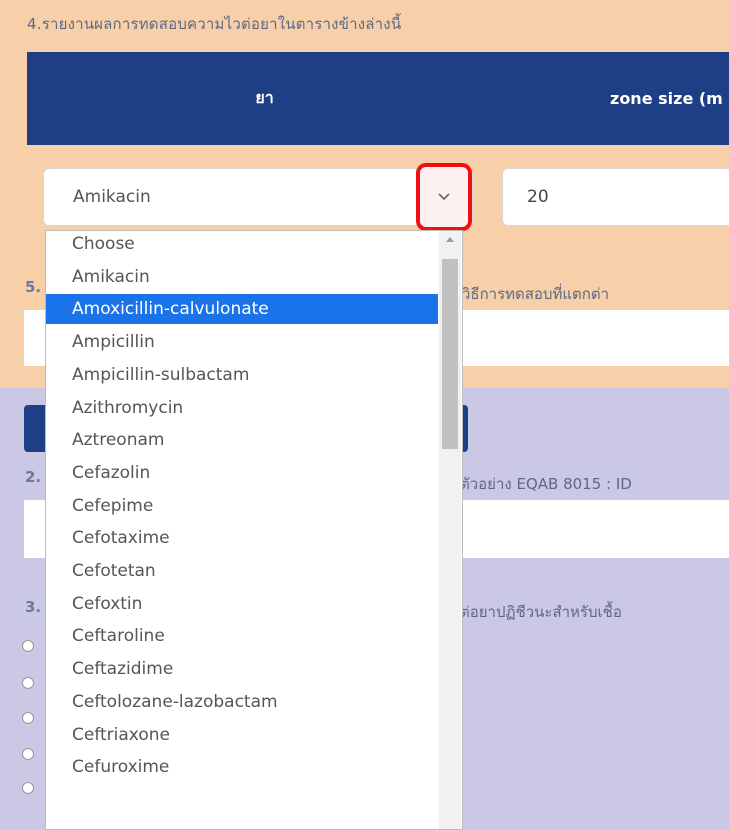  Describe the element at coordinates (242, 538) in the screenshot. I see `dropdown-option: Cefotaxime` at that location.